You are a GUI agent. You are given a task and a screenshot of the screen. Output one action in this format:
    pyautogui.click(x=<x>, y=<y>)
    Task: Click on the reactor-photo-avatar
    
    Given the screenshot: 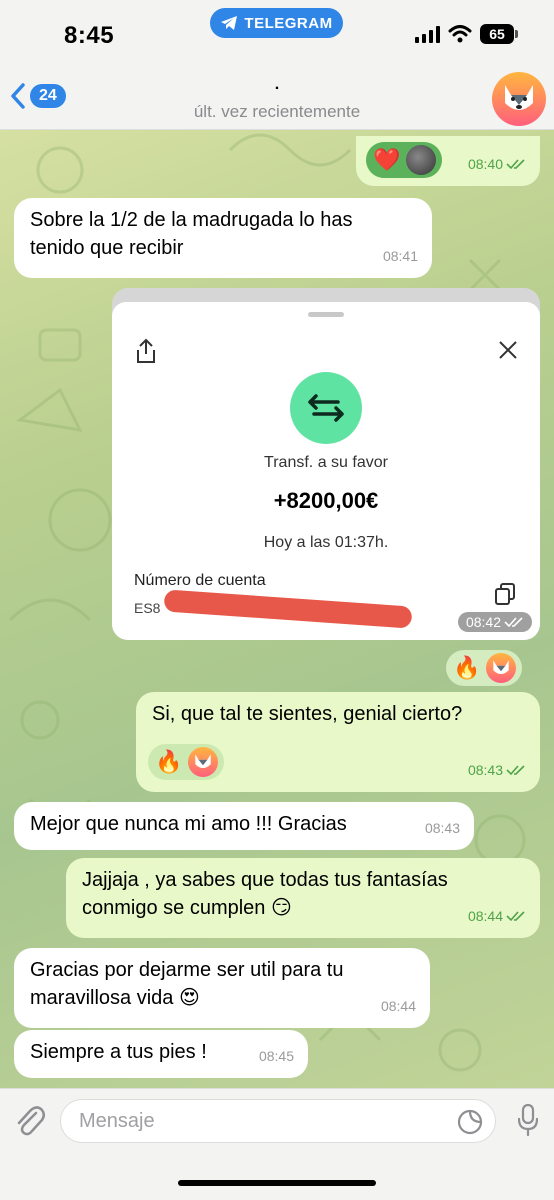 What is the action you would take?
    pyautogui.click(x=421, y=160)
    